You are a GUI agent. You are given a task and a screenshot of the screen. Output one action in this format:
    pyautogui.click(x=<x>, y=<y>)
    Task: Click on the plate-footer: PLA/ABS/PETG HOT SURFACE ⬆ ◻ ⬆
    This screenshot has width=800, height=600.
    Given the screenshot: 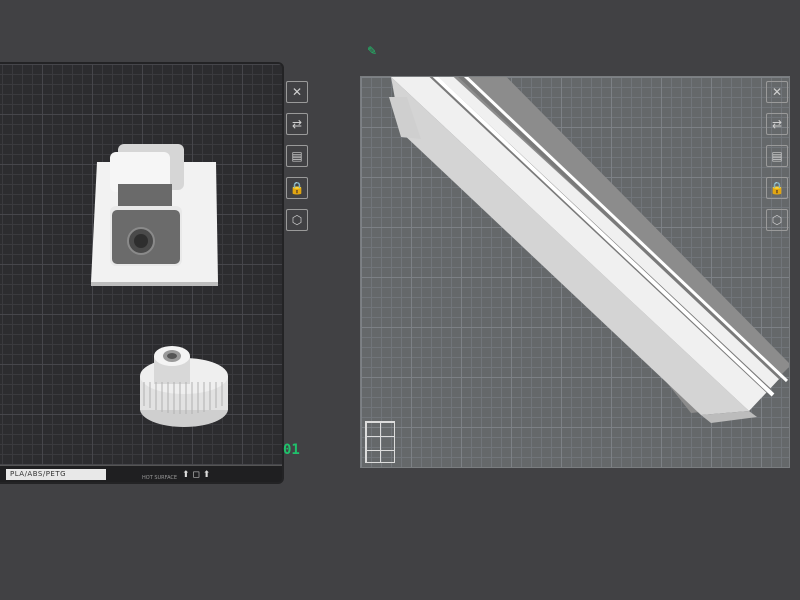 What is the action you would take?
    pyautogui.click(x=141, y=473)
    